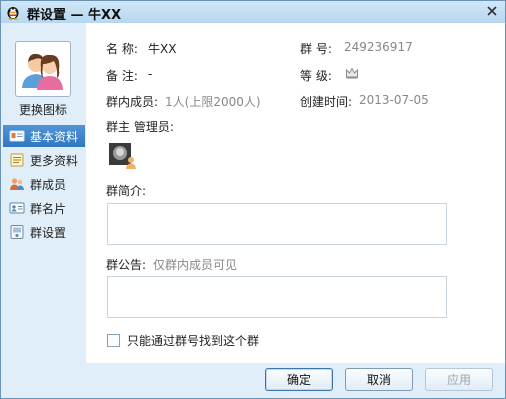 This screenshot has width=506, height=399. What do you see at coordinates (316, 49) in the screenshot?
I see `group-number-label: 群 号:` at bounding box center [316, 49].